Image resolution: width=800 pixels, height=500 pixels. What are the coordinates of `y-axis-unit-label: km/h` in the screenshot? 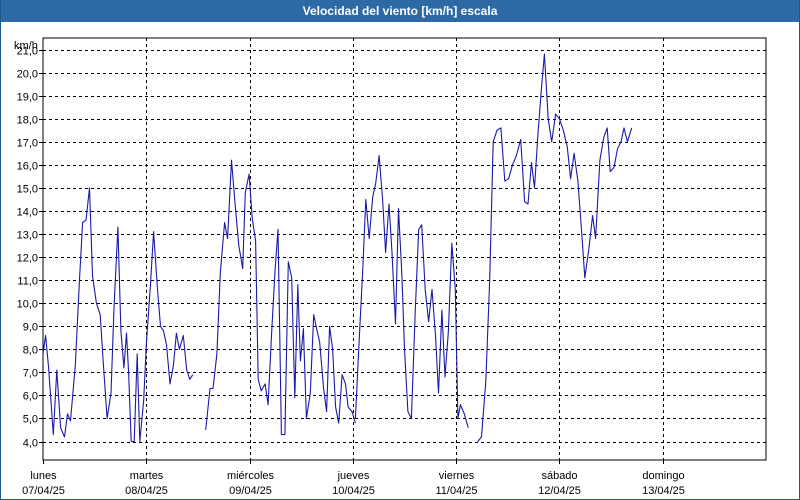 It's located at (26, 46).